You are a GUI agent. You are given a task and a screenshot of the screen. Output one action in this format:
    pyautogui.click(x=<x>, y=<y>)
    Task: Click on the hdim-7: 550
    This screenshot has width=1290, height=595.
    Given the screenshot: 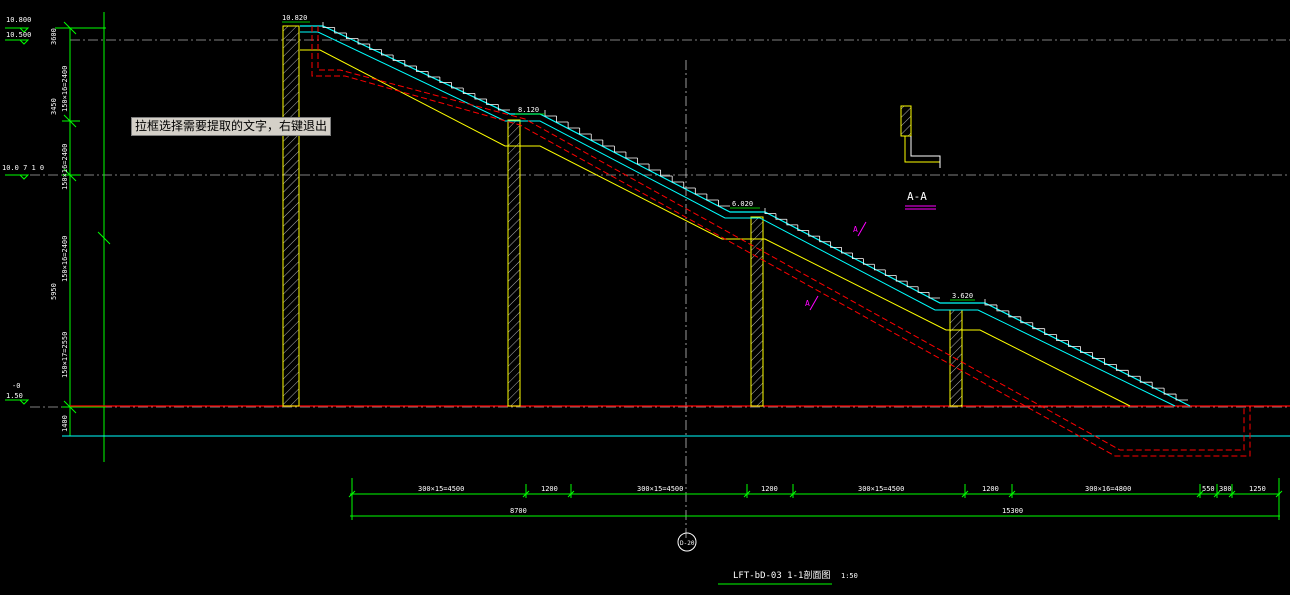 What is the action you would take?
    pyautogui.click(x=1208, y=489)
    